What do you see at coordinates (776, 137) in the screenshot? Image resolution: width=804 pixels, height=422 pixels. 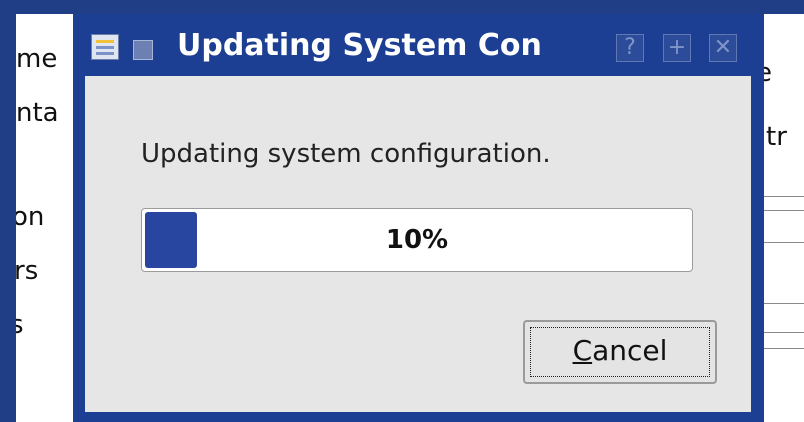 I see `background-text: tr` at bounding box center [776, 137].